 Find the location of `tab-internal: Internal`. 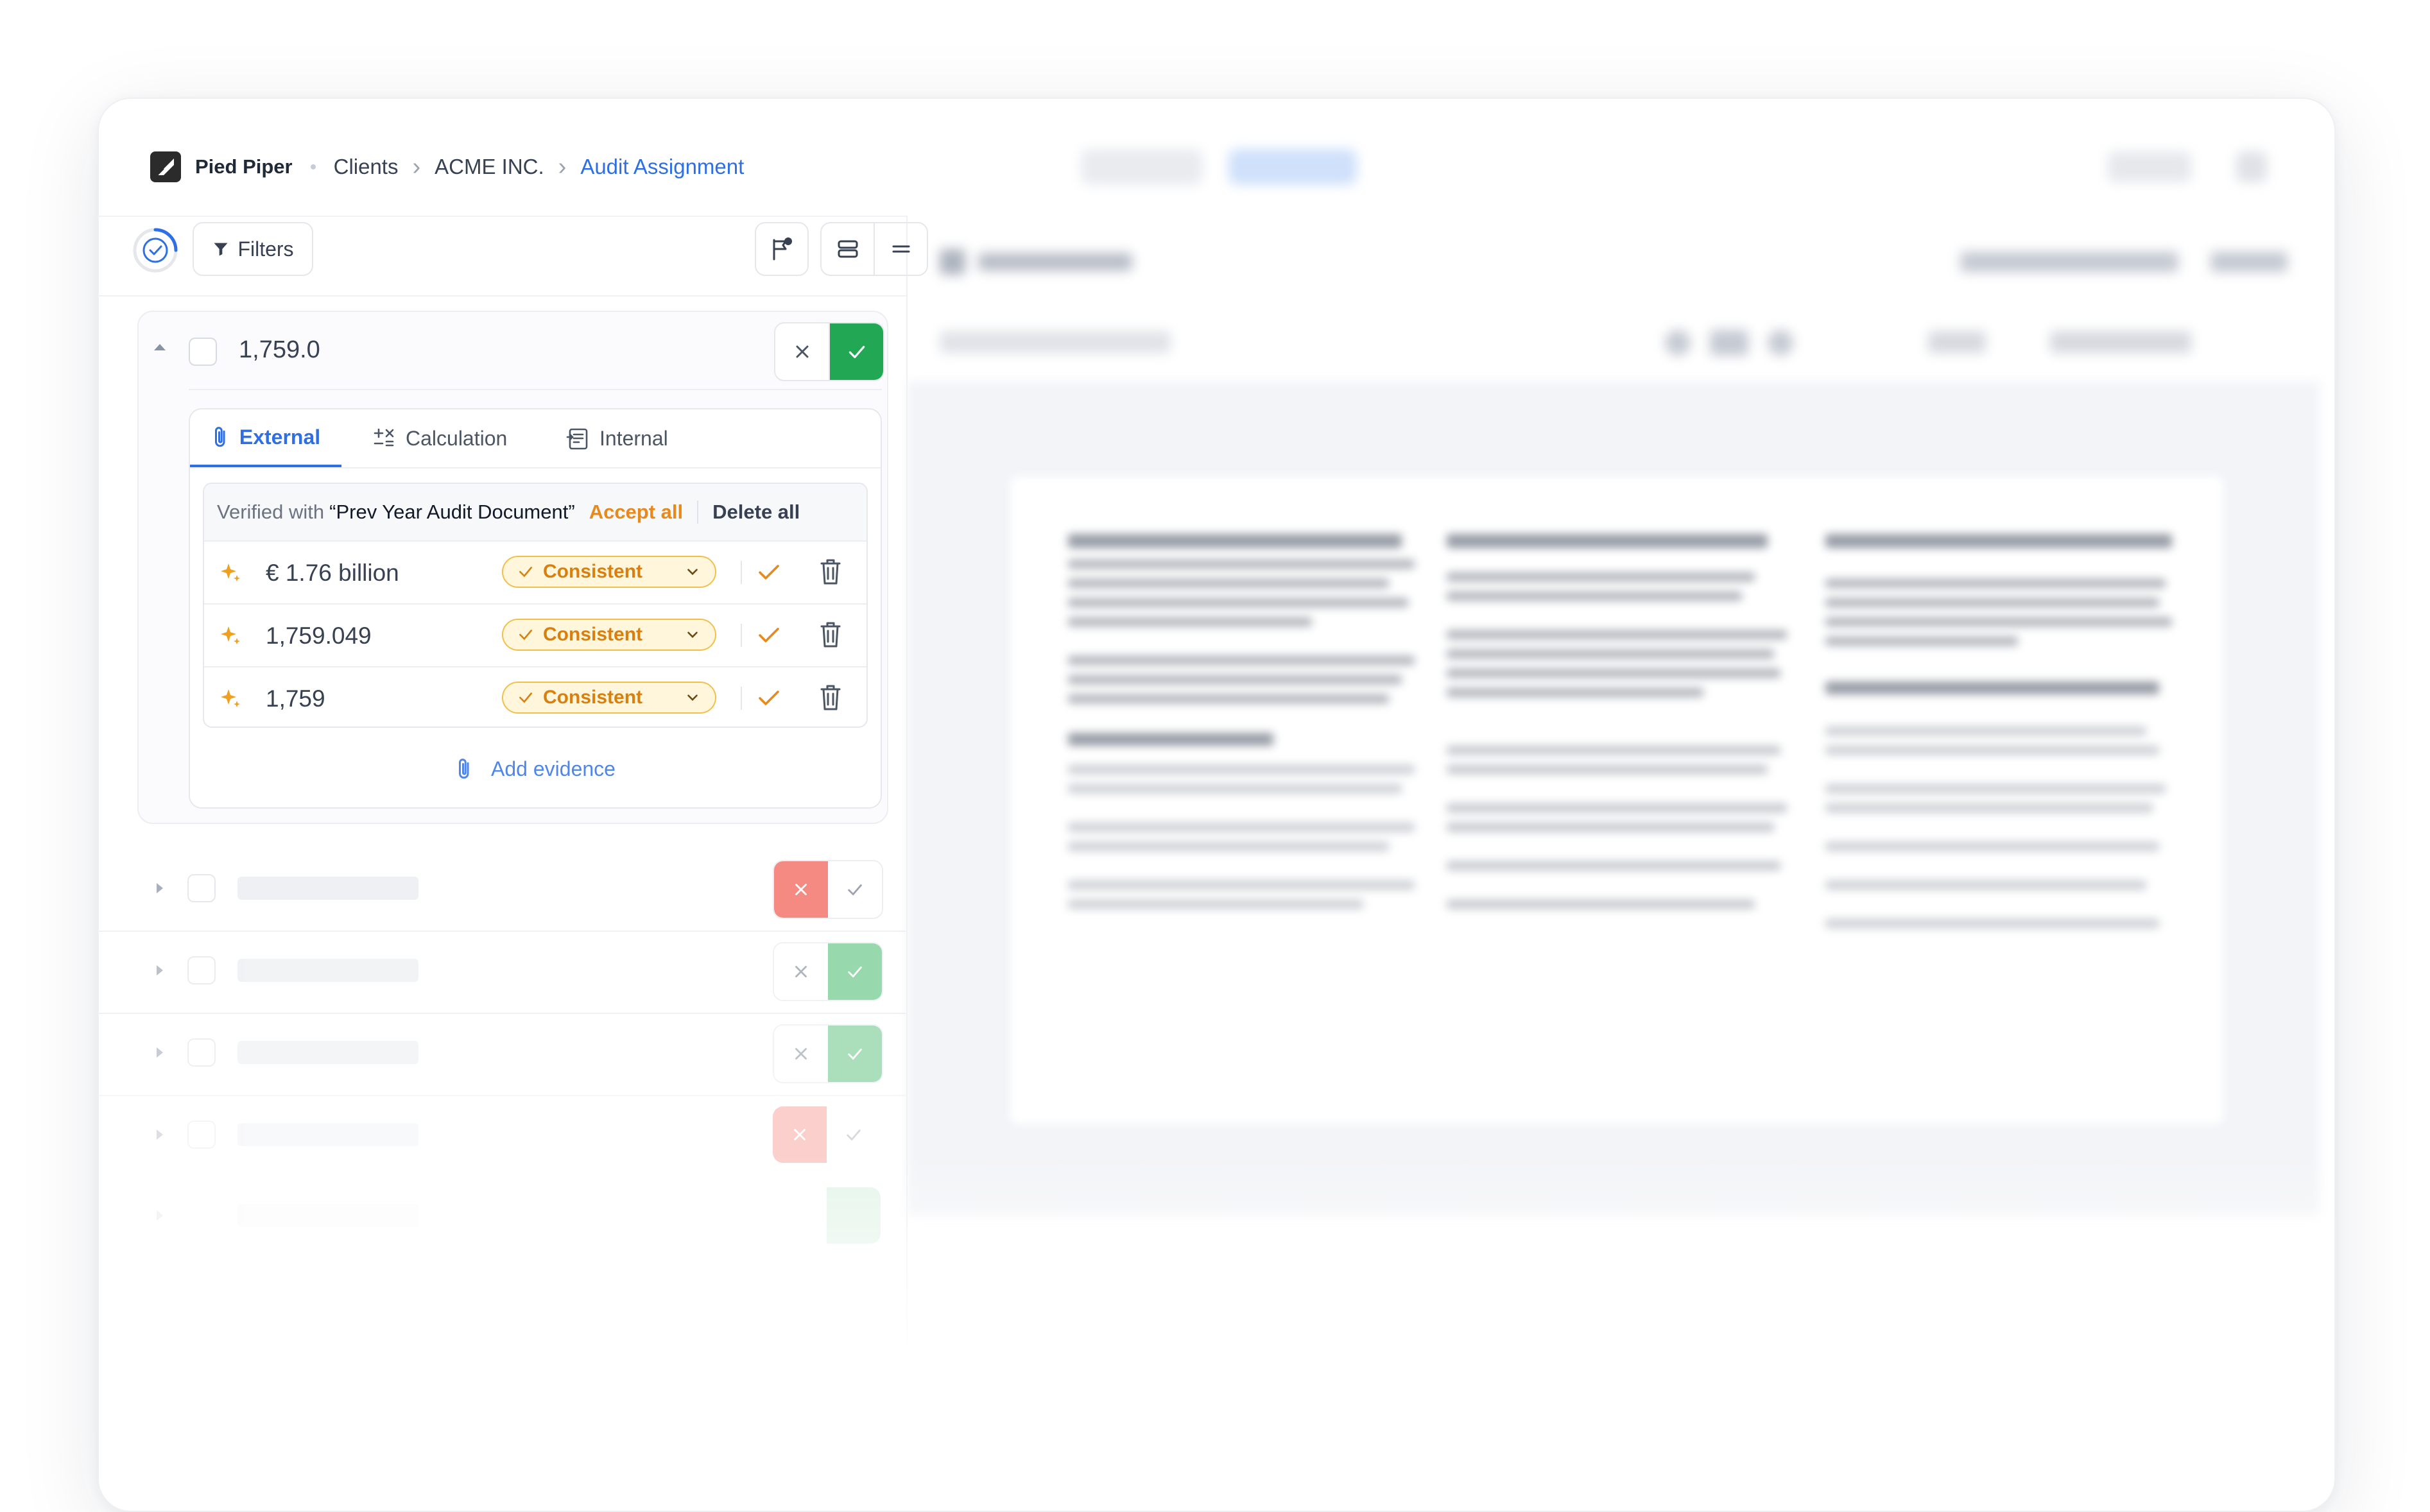

tab-internal: Internal is located at coordinates (616, 438).